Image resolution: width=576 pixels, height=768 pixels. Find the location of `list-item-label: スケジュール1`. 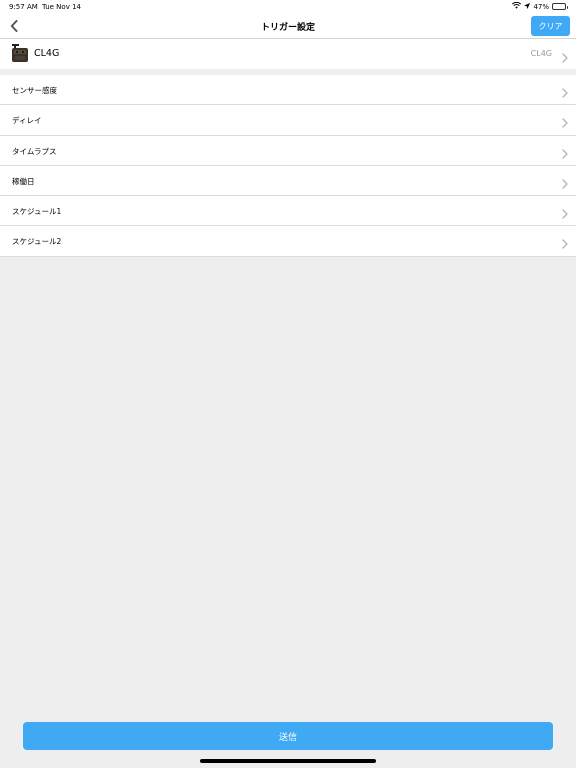

list-item-label: スケジュール1 is located at coordinates (37, 212).